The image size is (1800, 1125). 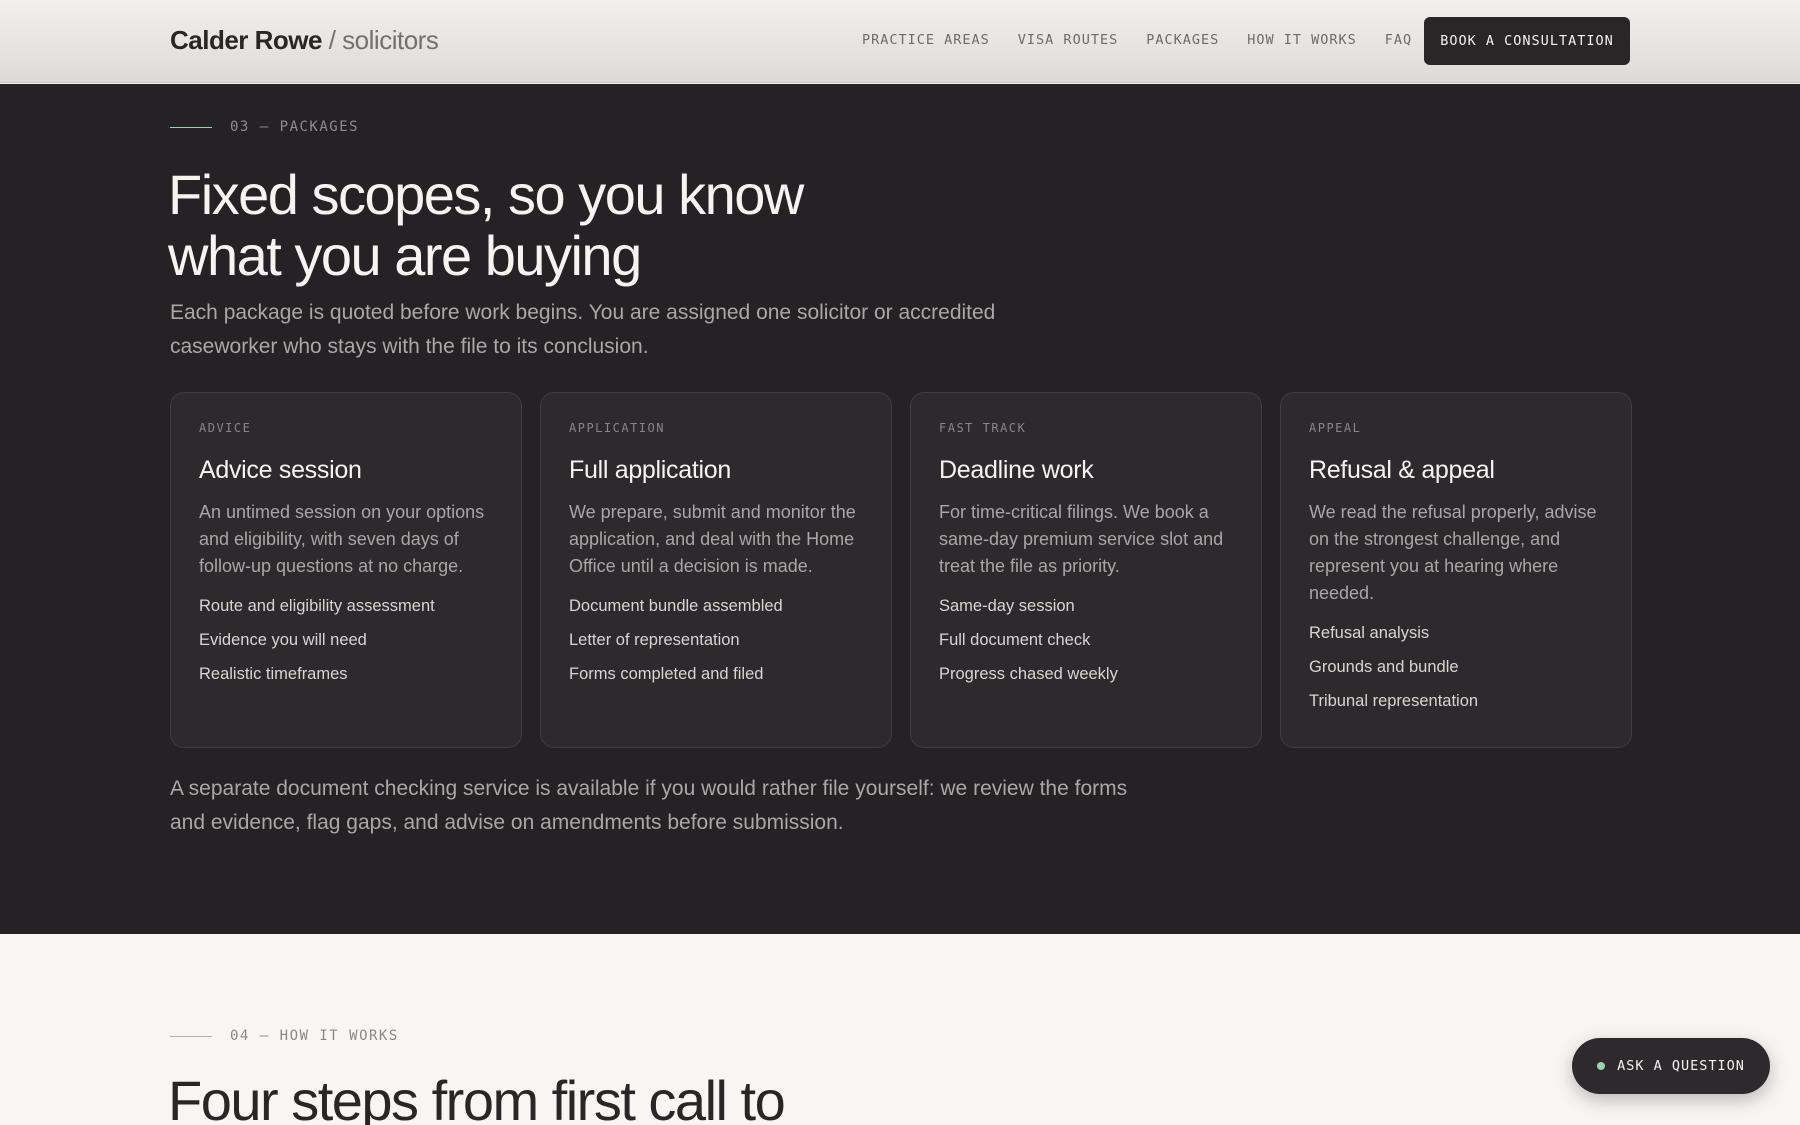 What do you see at coordinates (650, 470) in the screenshot?
I see `card-title: Full application` at bounding box center [650, 470].